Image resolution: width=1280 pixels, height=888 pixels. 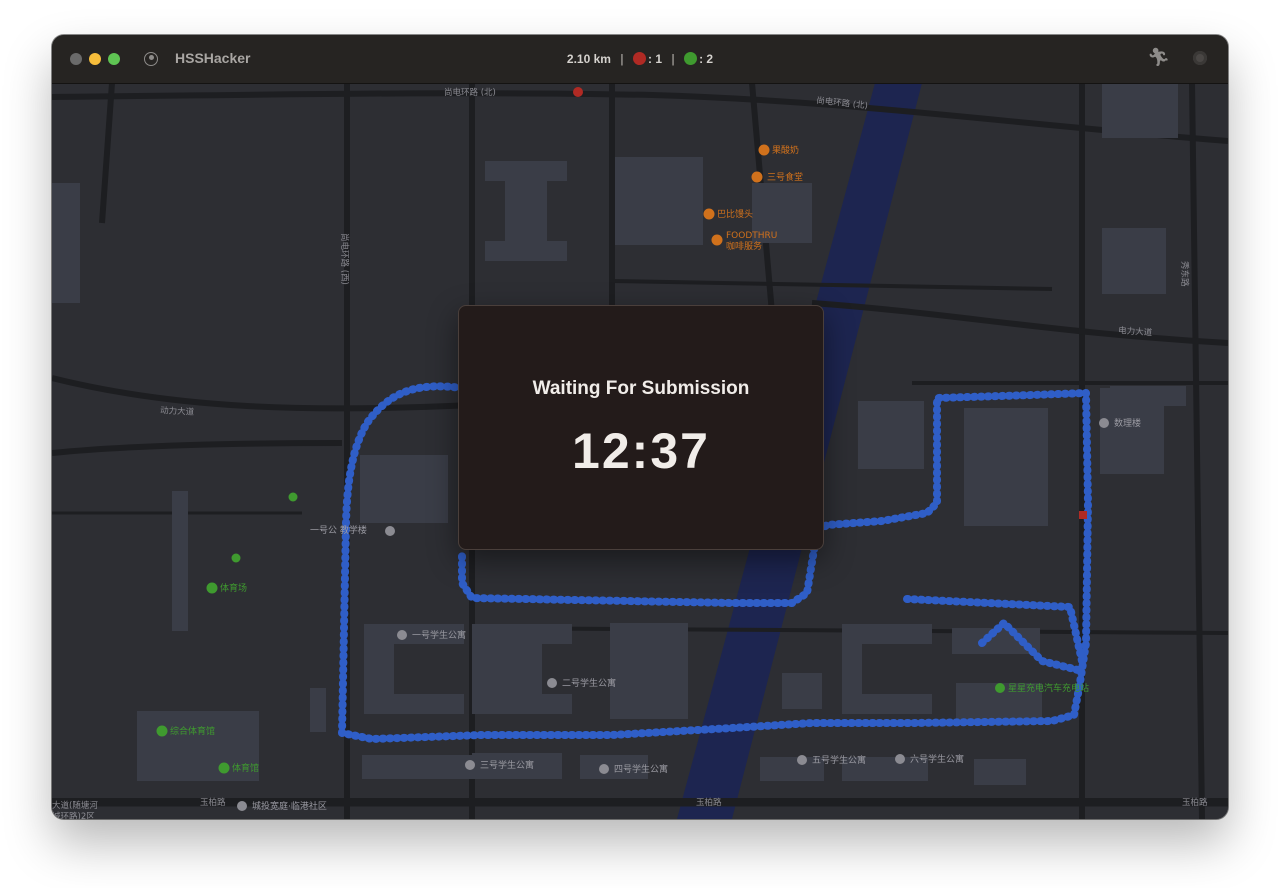 What do you see at coordinates (641, 451) in the screenshot?
I see `countdown-timer: 12:37` at bounding box center [641, 451].